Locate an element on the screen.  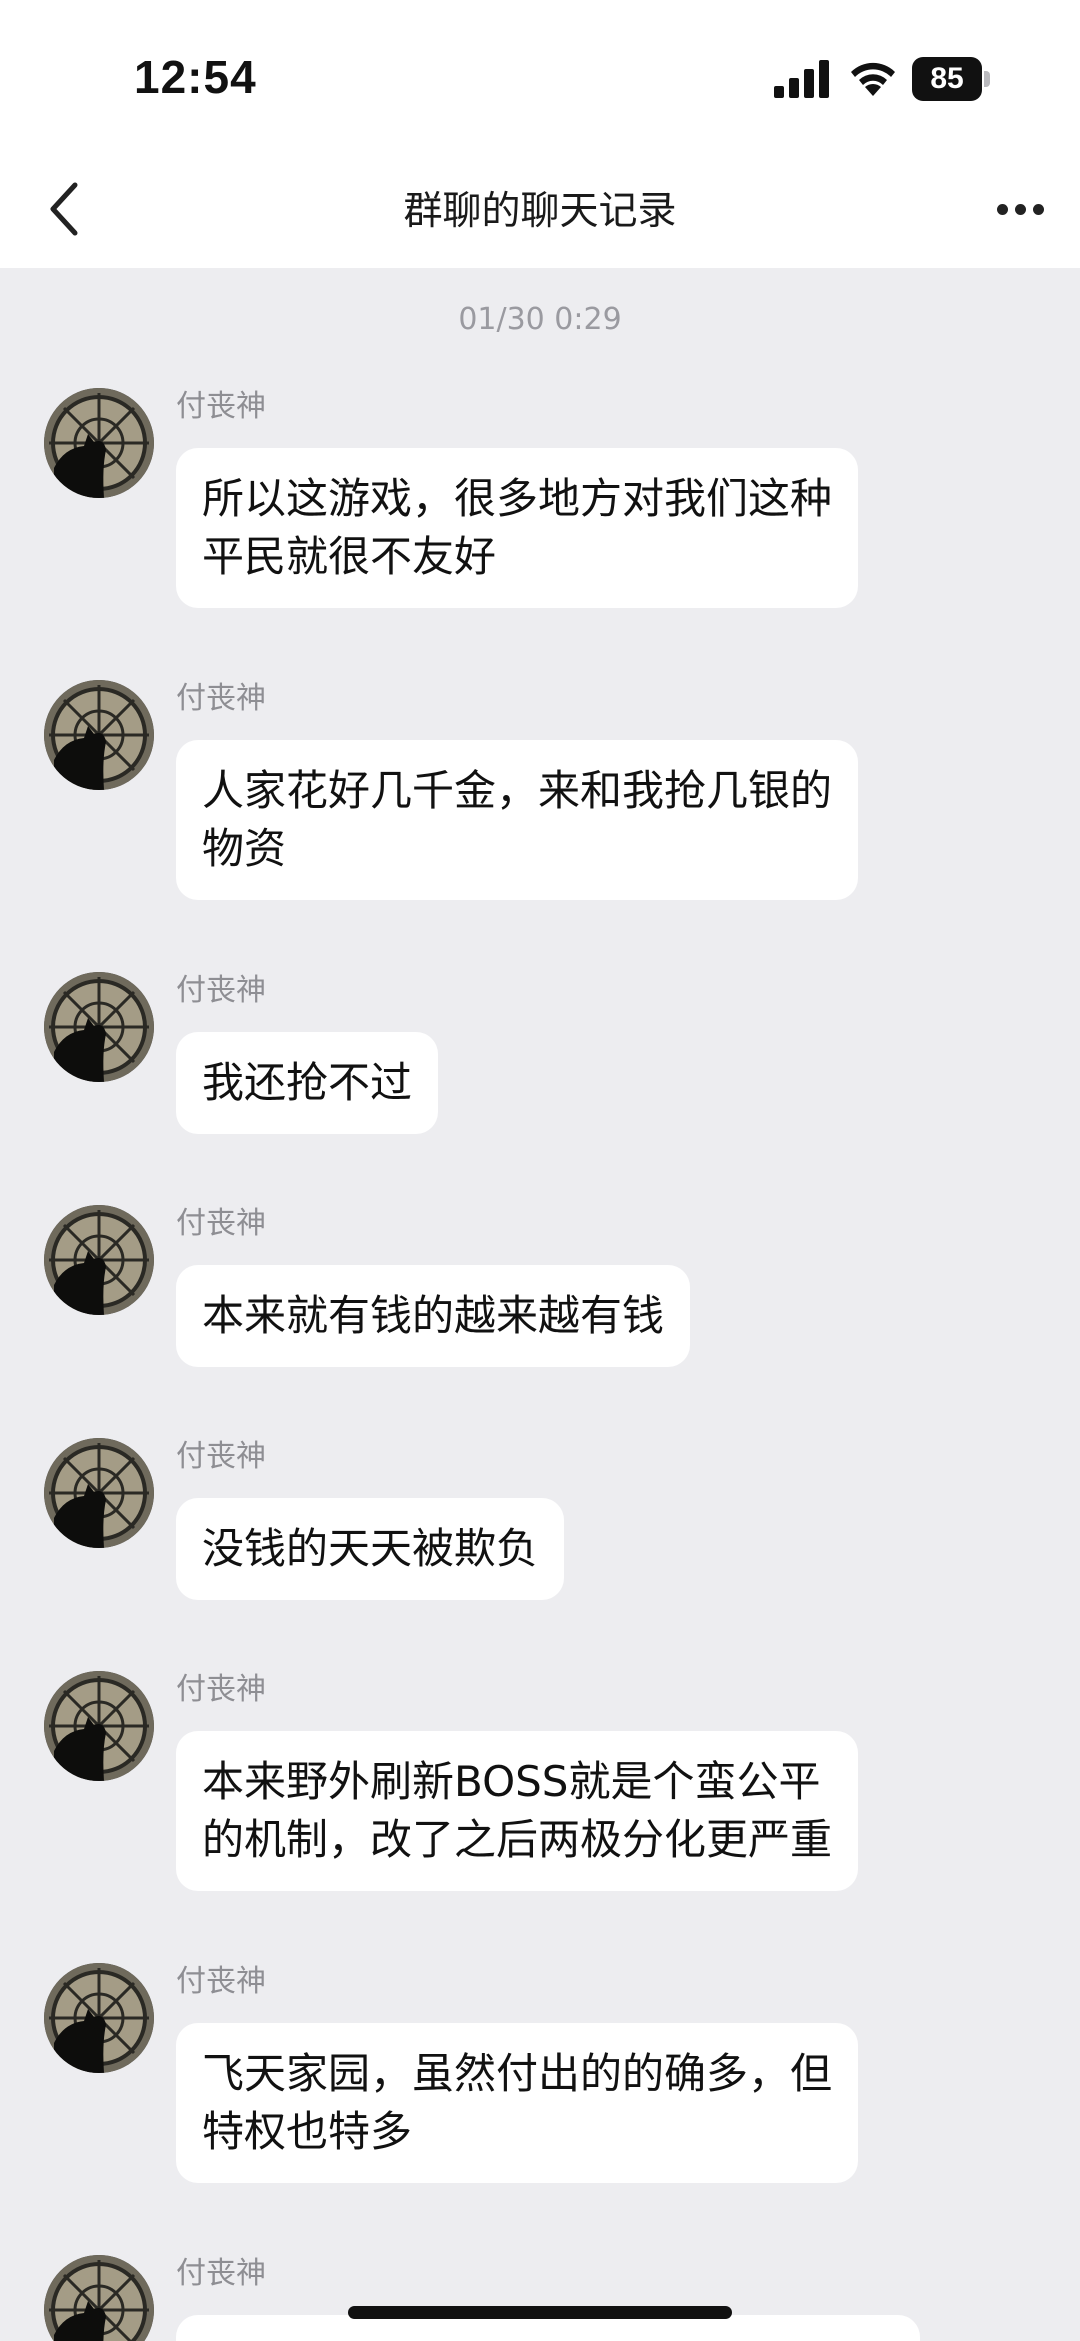
chevron-left-icon is located at coordinates (64, 209).